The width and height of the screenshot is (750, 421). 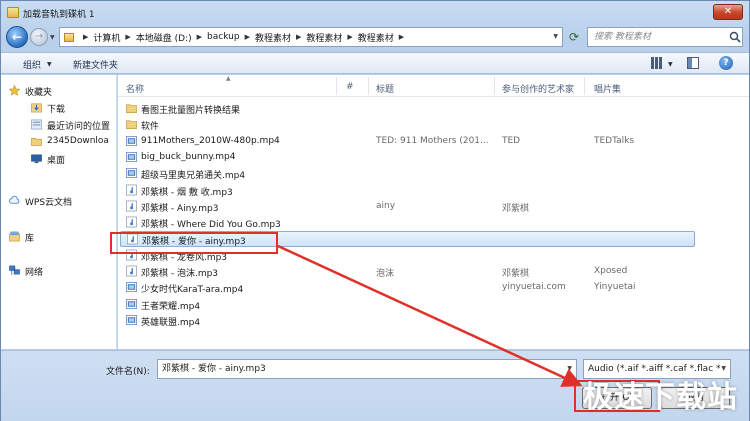 What do you see at coordinates (273, 37) in the screenshot?
I see `breadcrumb-tutorial-1: 教程素材` at bounding box center [273, 37].